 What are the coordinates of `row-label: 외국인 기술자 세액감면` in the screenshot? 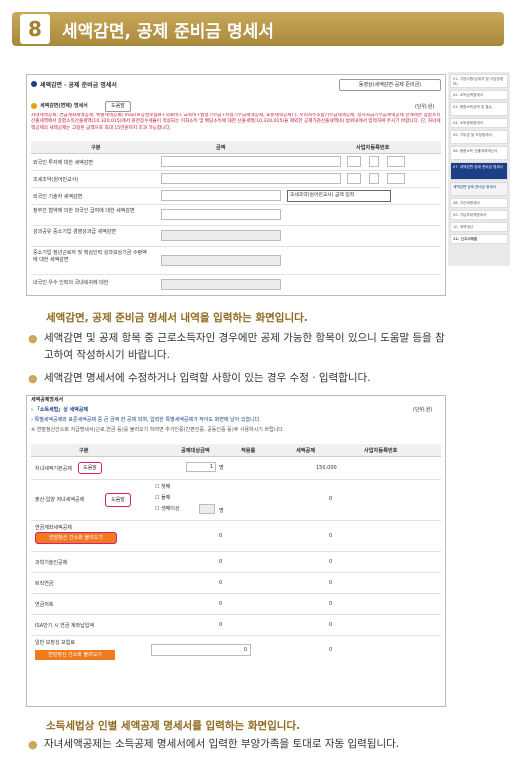 It's located at (58, 197).